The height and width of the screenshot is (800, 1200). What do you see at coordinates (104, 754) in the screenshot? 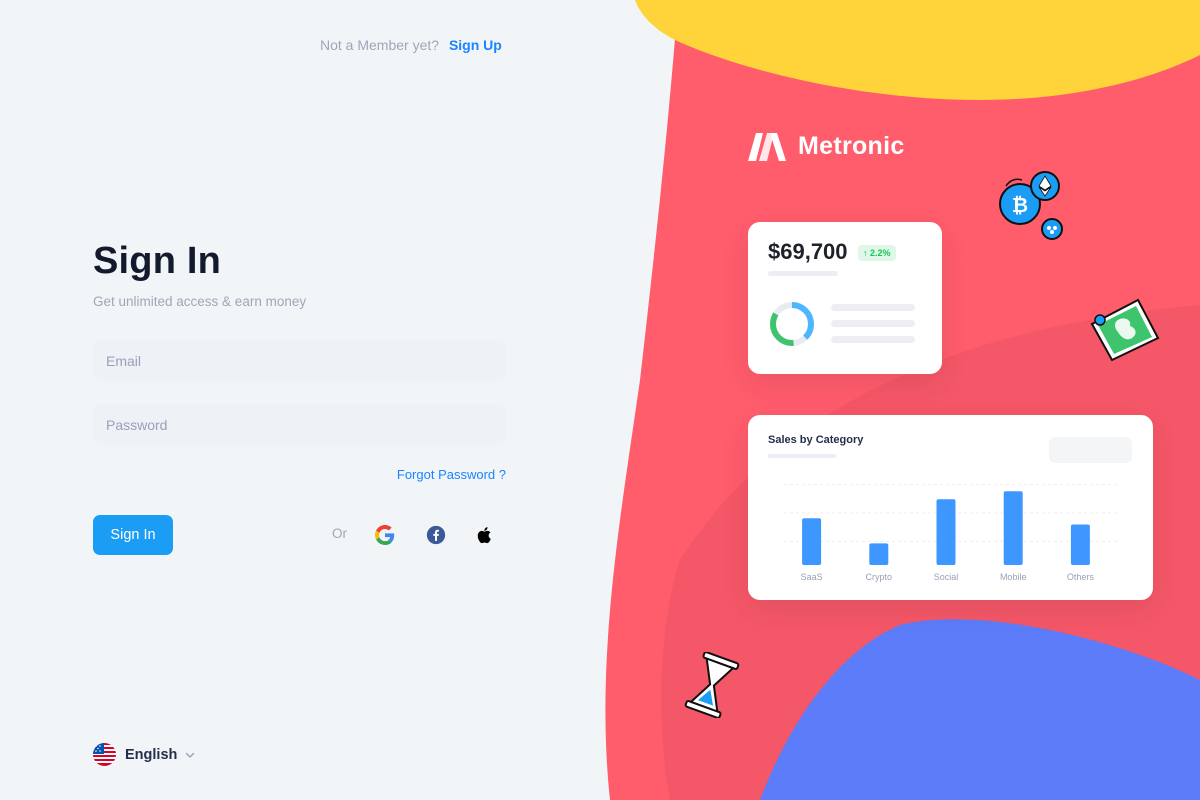
I see `us-flag-icon` at bounding box center [104, 754].